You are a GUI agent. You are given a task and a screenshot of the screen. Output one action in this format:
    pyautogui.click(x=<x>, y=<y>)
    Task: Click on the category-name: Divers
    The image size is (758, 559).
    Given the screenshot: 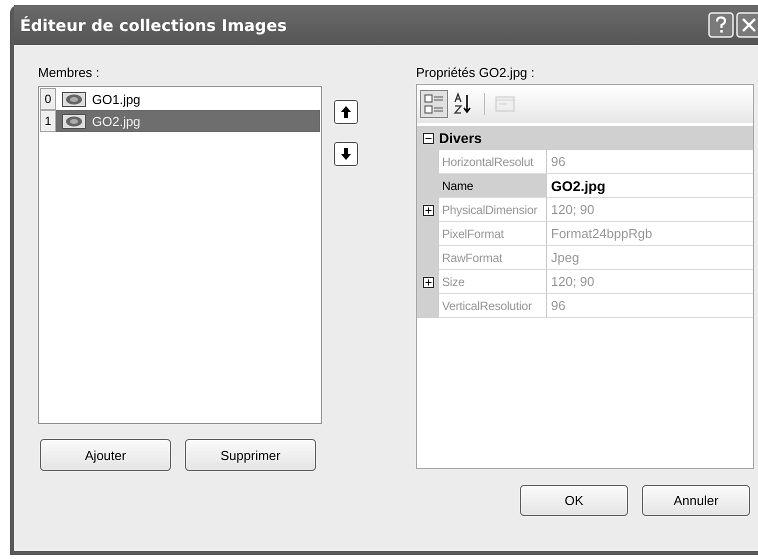 What is the action you would take?
    pyautogui.click(x=460, y=138)
    